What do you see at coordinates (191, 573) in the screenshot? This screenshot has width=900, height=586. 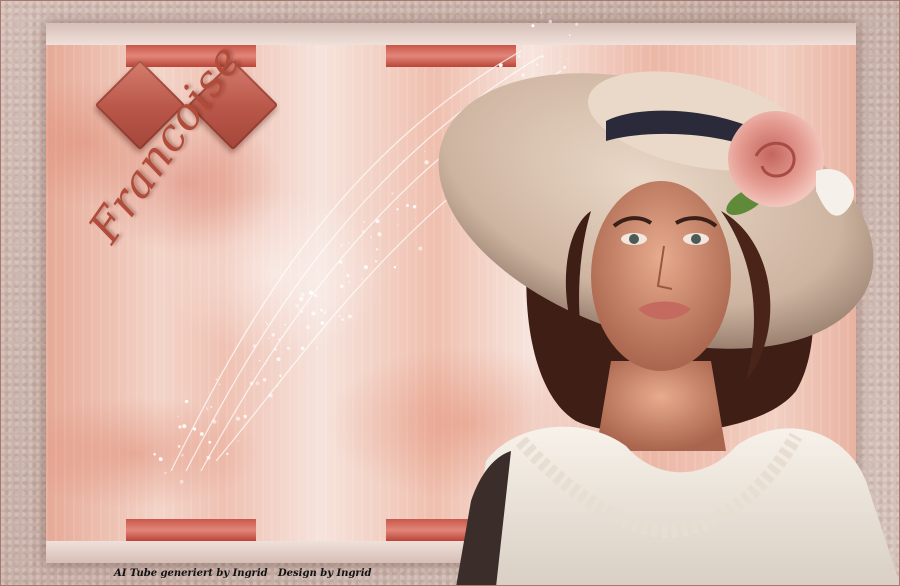 I see `credit-tube-text: AI Tube generiert by Ingrid` at bounding box center [191, 573].